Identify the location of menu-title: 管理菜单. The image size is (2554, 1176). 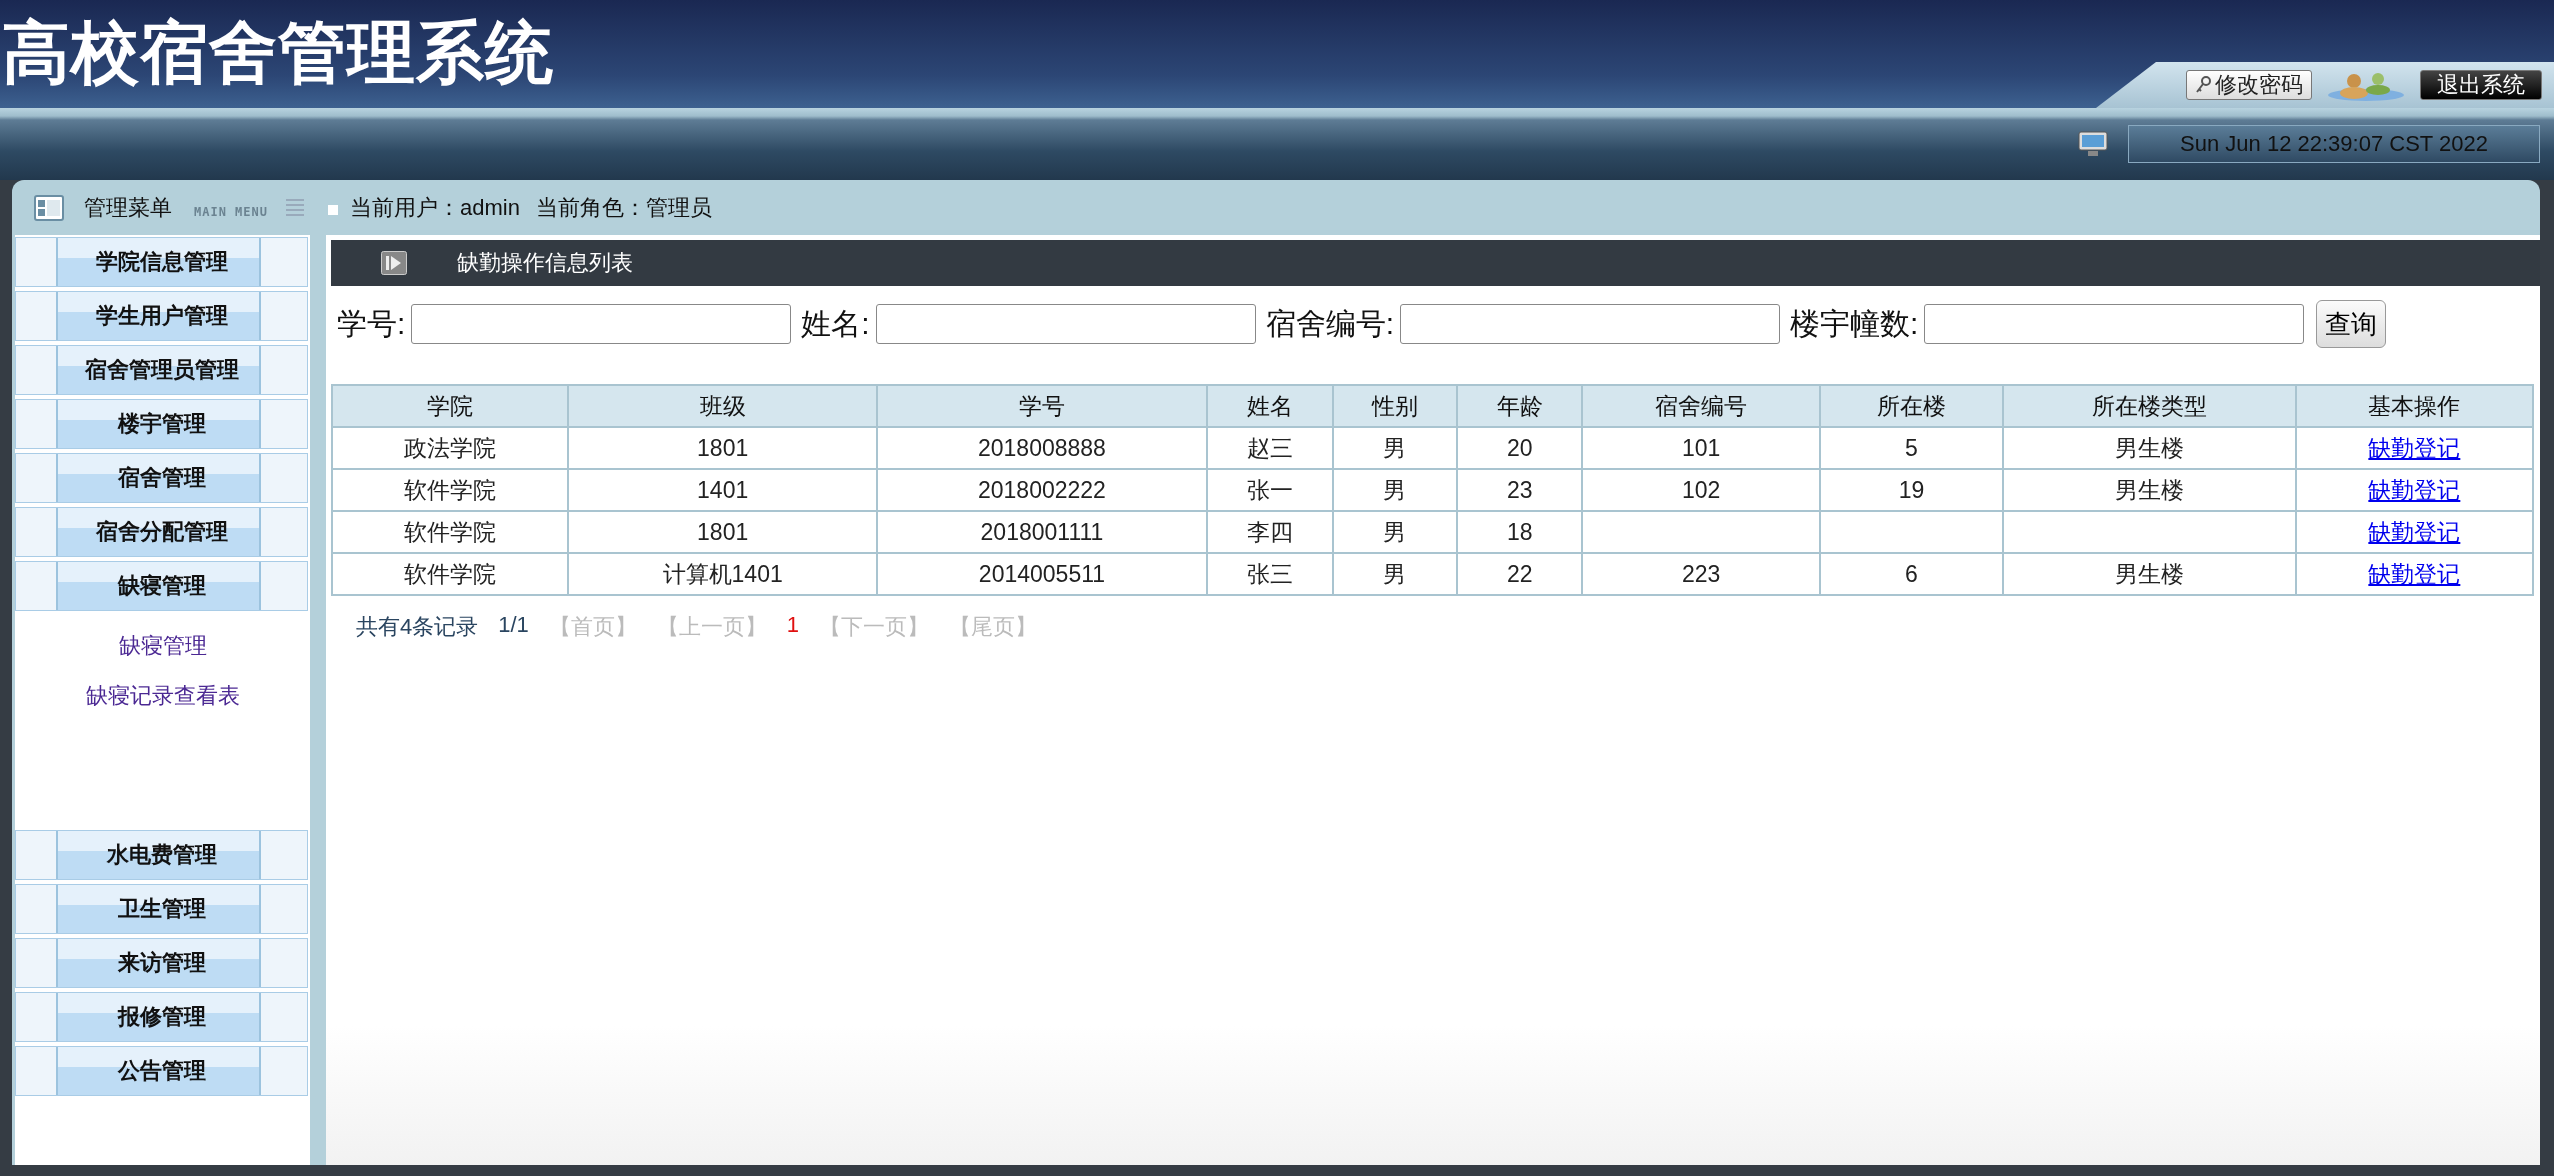
(128, 207).